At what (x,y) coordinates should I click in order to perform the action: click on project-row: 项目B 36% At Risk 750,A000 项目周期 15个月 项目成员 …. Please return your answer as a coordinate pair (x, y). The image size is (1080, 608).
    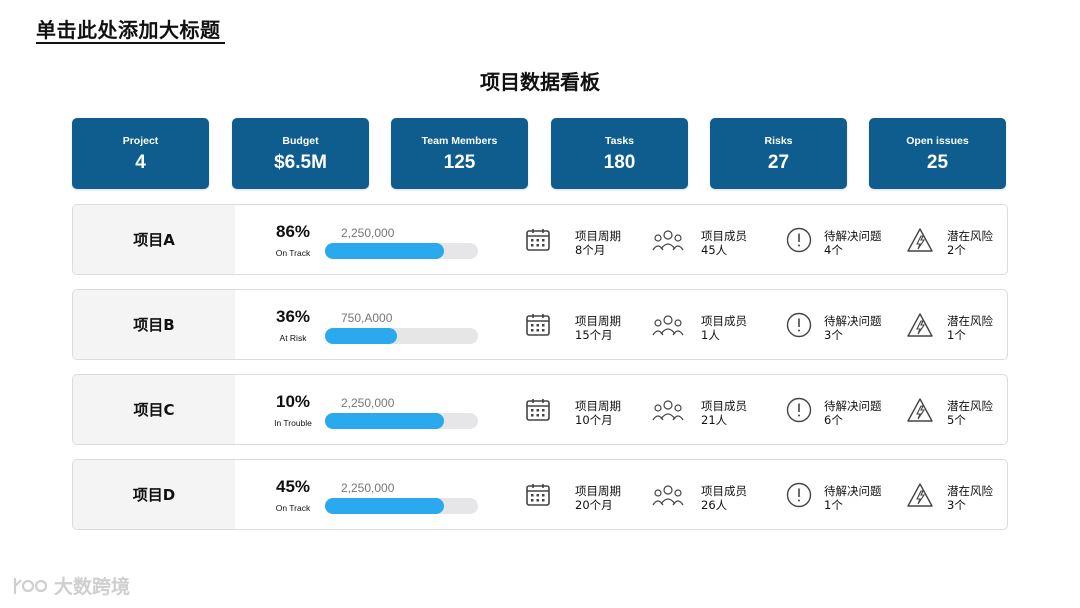
    Looking at the image, I should click on (540, 324).